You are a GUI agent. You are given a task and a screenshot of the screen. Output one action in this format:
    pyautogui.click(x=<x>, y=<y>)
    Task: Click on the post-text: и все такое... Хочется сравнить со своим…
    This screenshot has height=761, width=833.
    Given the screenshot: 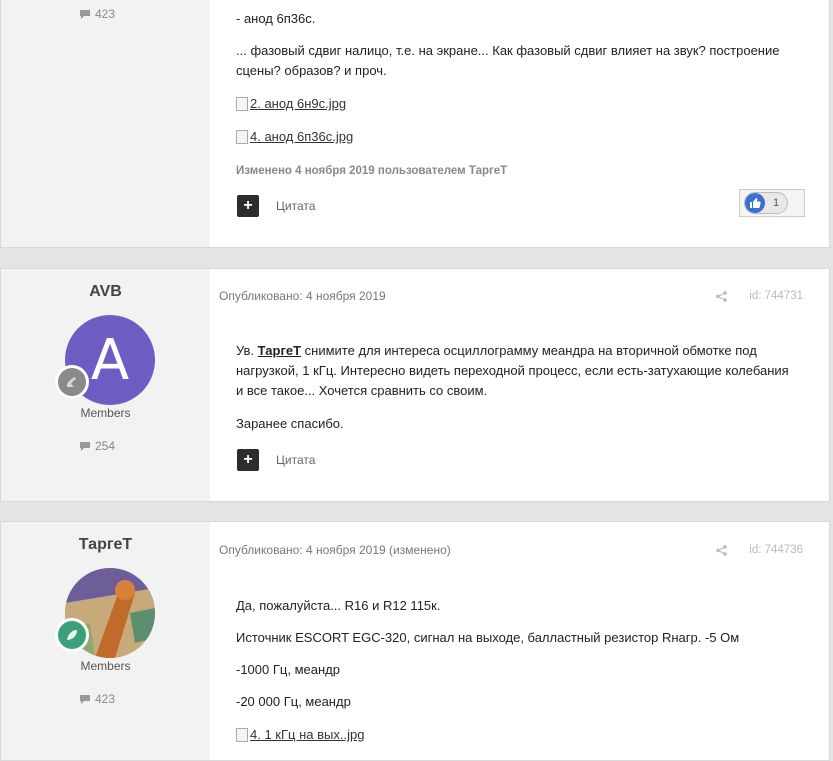 What is the action you would take?
    pyautogui.click(x=362, y=390)
    